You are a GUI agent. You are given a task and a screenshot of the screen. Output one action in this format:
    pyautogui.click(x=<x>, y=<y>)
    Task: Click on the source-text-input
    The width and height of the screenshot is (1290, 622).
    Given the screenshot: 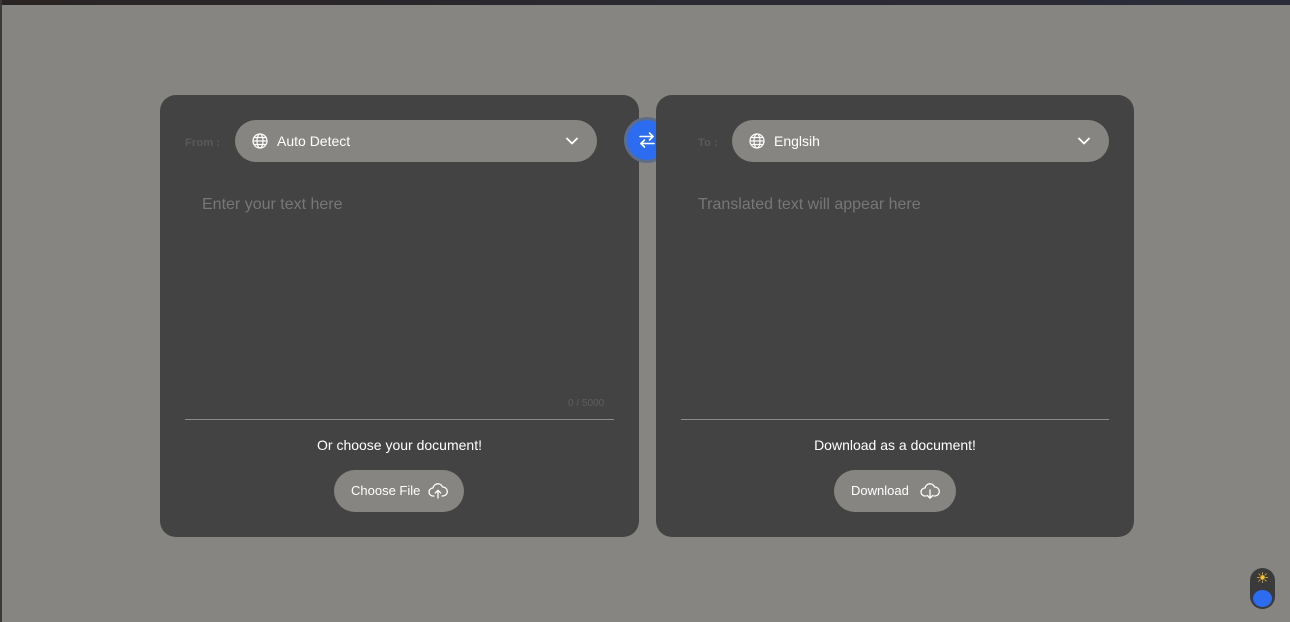 What is the action you would take?
    pyautogui.click(x=402, y=291)
    